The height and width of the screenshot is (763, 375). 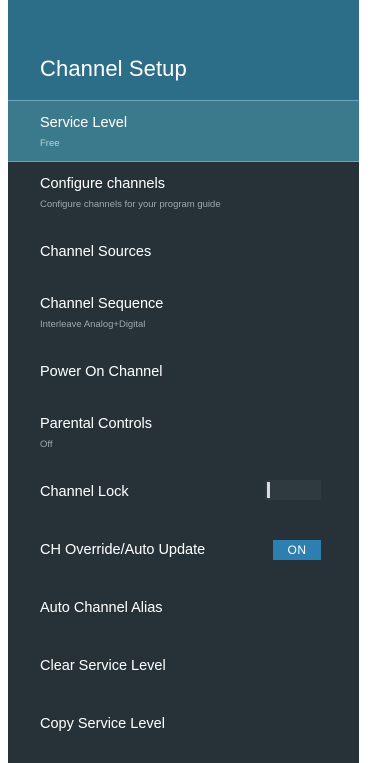 What do you see at coordinates (183, 373) in the screenshot?
I see `menu-item-power-on-channel: Power On Channel` at bounding box center [183, 373].